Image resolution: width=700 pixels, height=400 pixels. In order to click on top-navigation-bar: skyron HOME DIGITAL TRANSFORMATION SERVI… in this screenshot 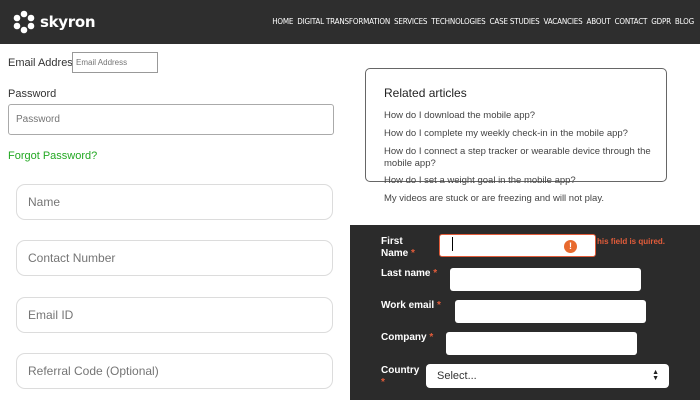, I will do `click(350, 22)`.